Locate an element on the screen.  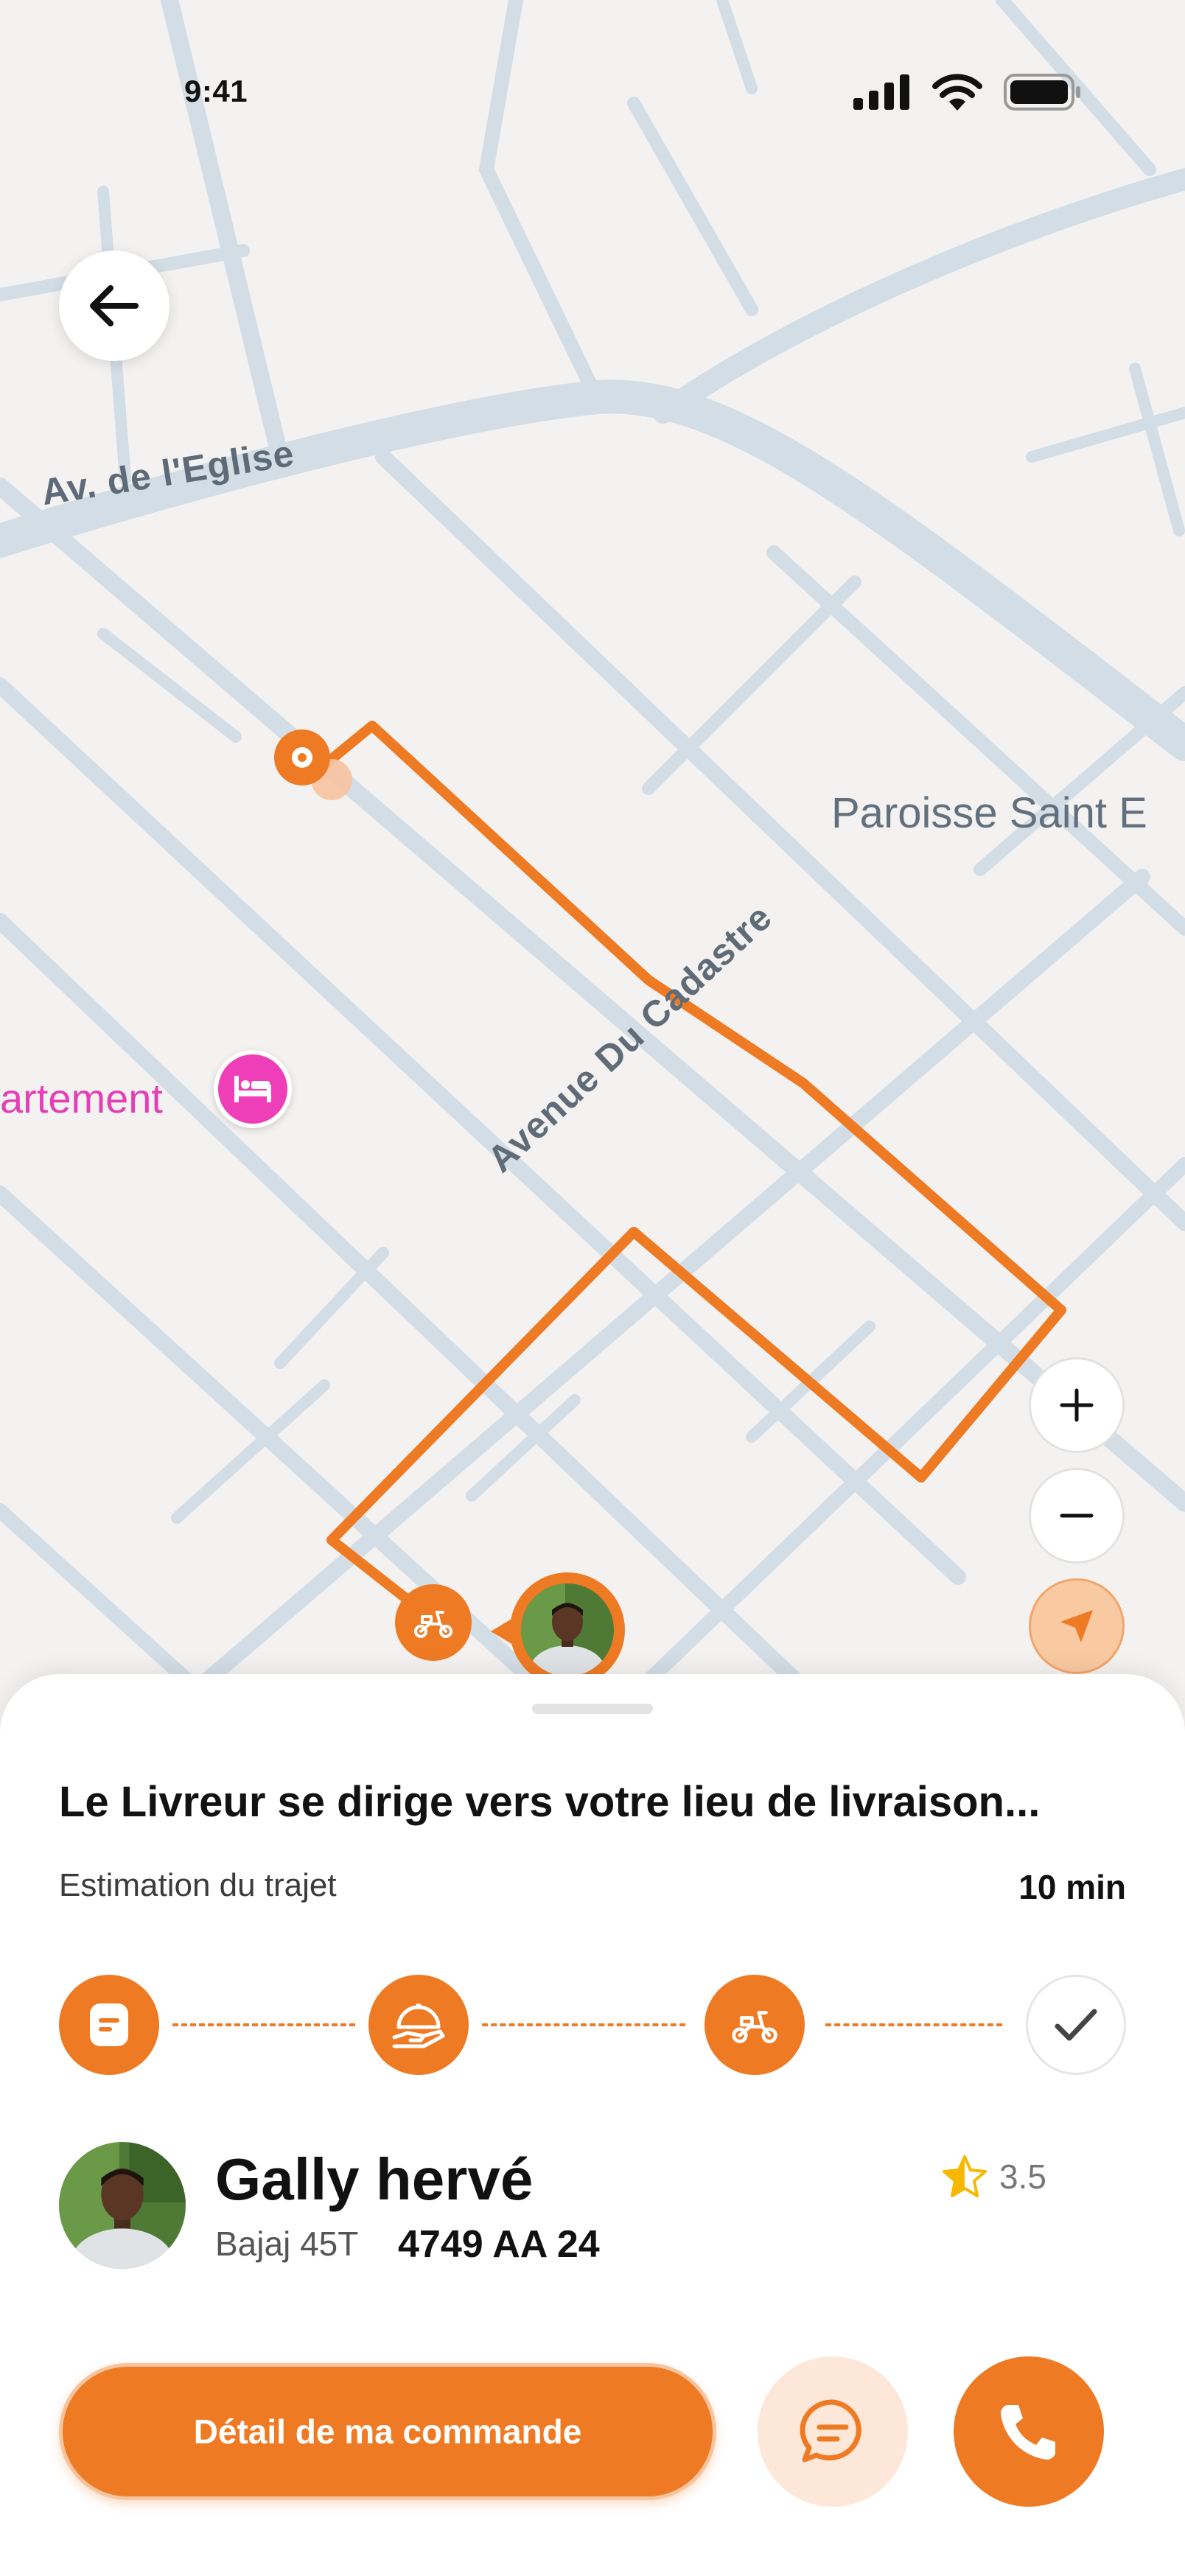
step-order-confirmed is located at coordinates (109, 2025).